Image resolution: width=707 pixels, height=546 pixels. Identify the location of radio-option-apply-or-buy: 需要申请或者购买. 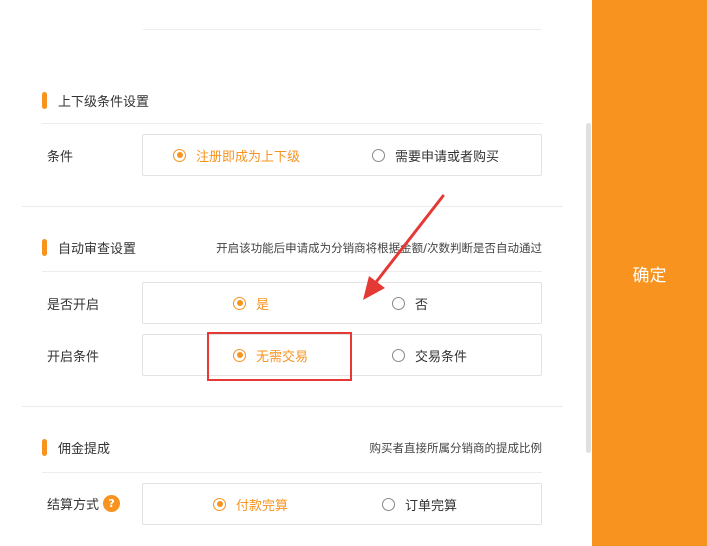
(435, 155).